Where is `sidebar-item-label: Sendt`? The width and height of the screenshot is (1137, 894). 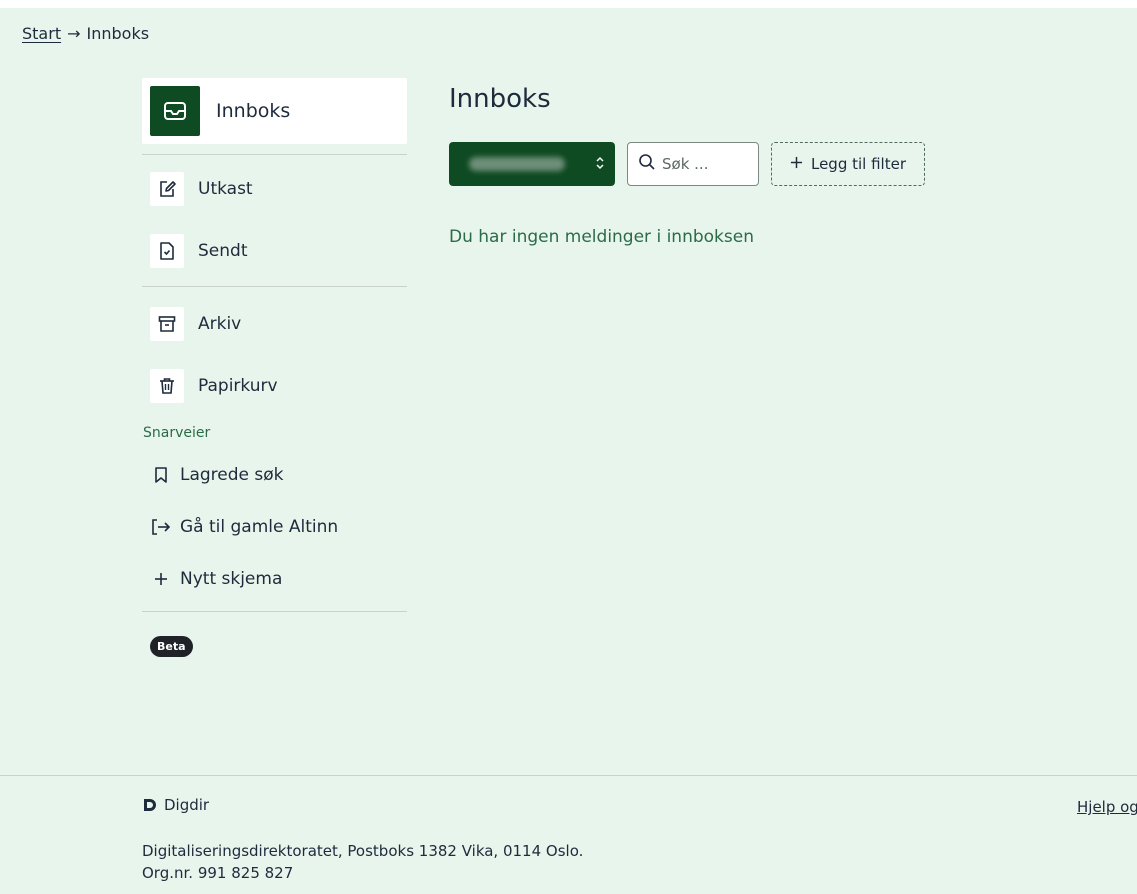
sidebar-item-label: Sendt is located at coordinates (223, 251).